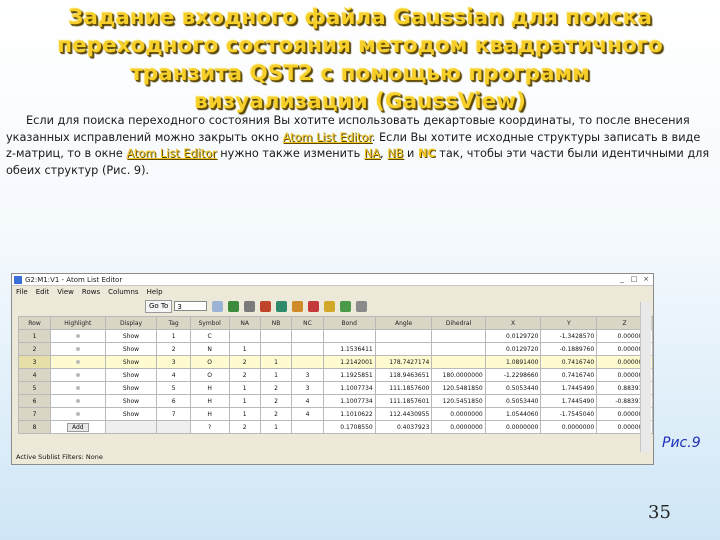  Describe the element at coordinates (131, 323) in the screenshot. I see `column-header: Display` at that location.